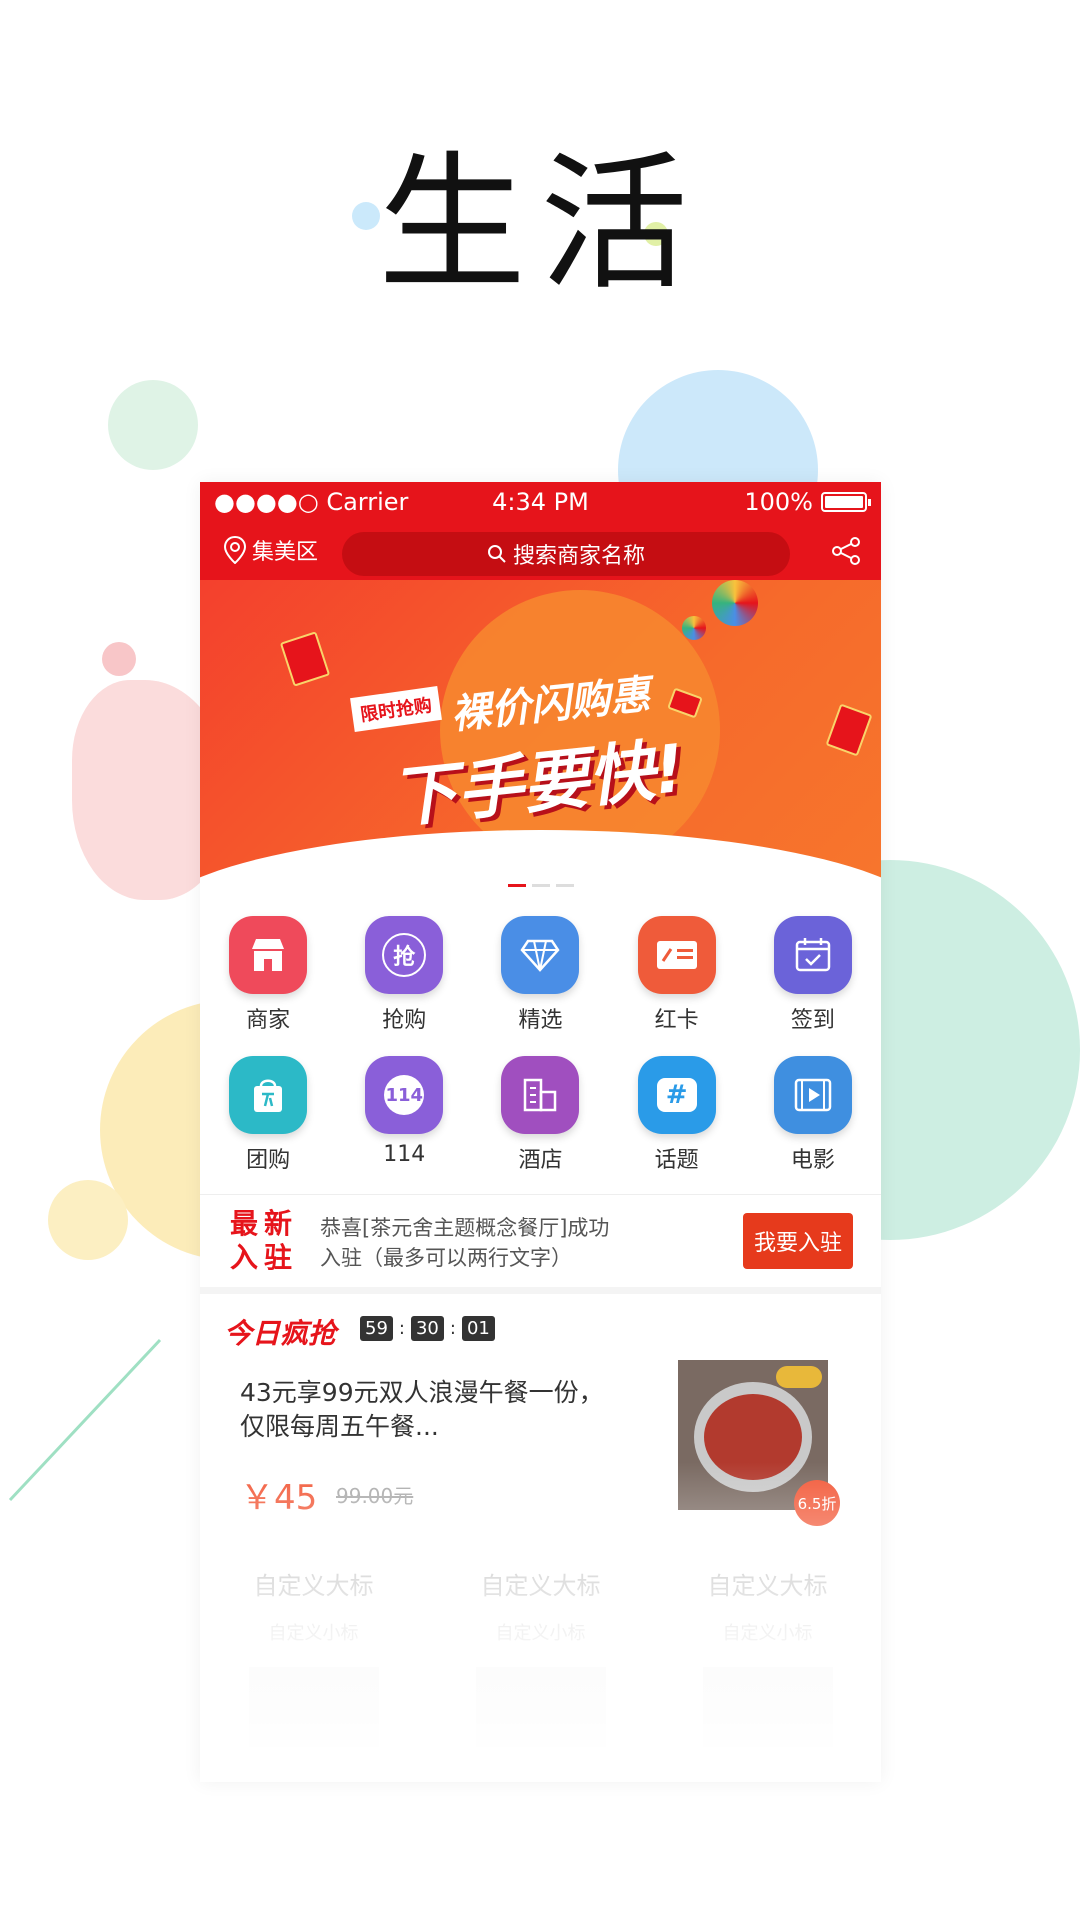 The width and height of the screenshot is (1080, 1920). I want to click on decor-green-dot, so click(153, 425).